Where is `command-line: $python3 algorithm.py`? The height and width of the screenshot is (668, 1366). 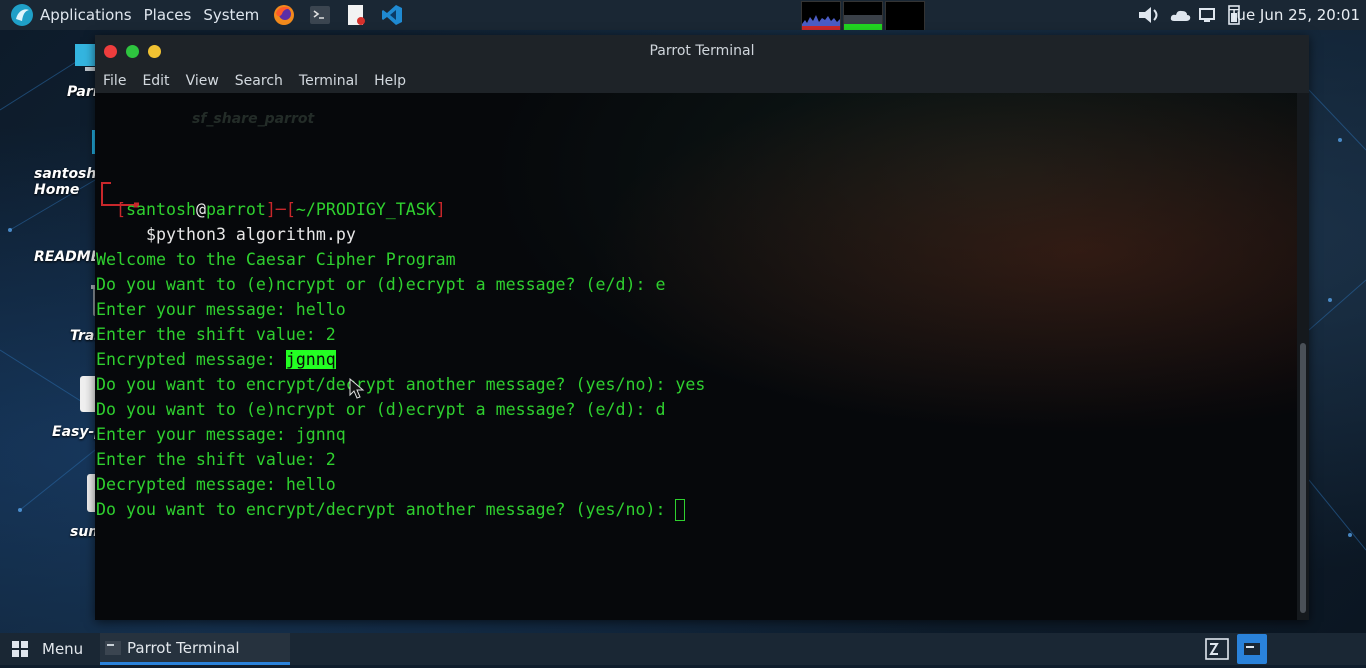
command-line: $python3 algorithm.py is located at coordinates (251, 234).